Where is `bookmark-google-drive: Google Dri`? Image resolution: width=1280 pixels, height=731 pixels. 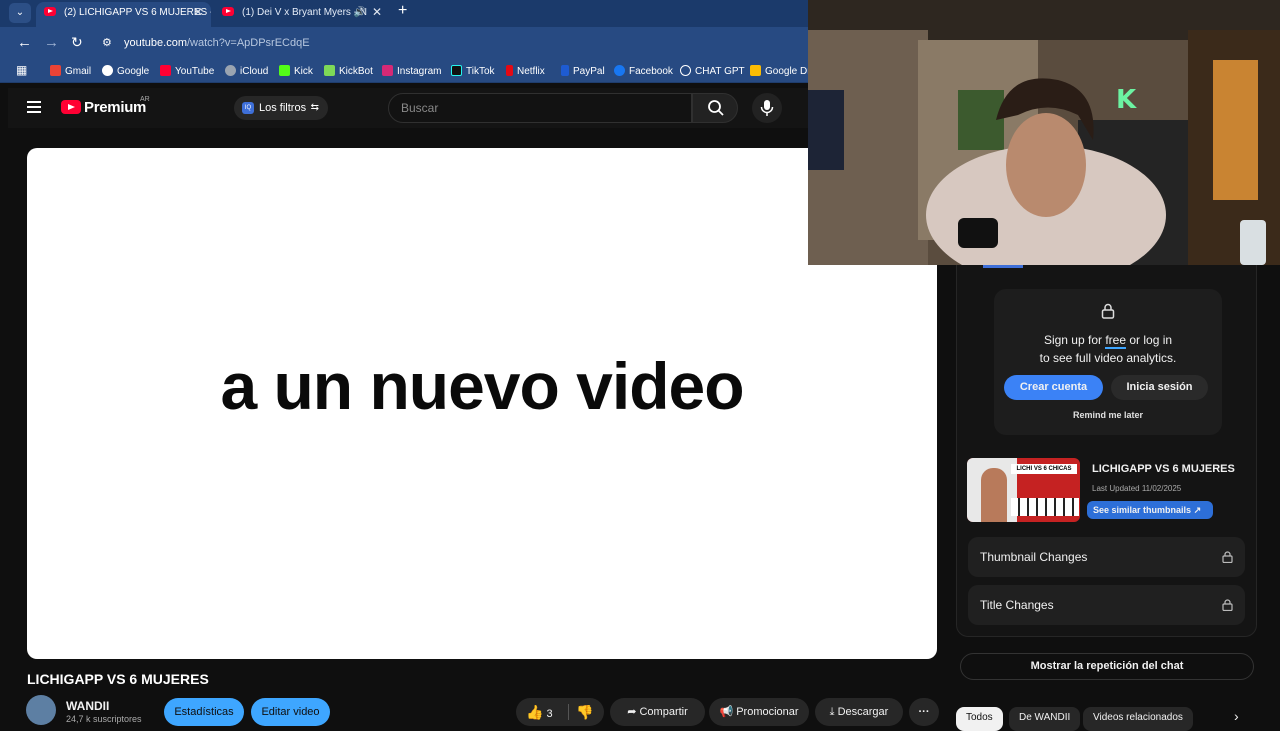 bookmark-google-drive: Google Dri is located at coordinates (781, 71).